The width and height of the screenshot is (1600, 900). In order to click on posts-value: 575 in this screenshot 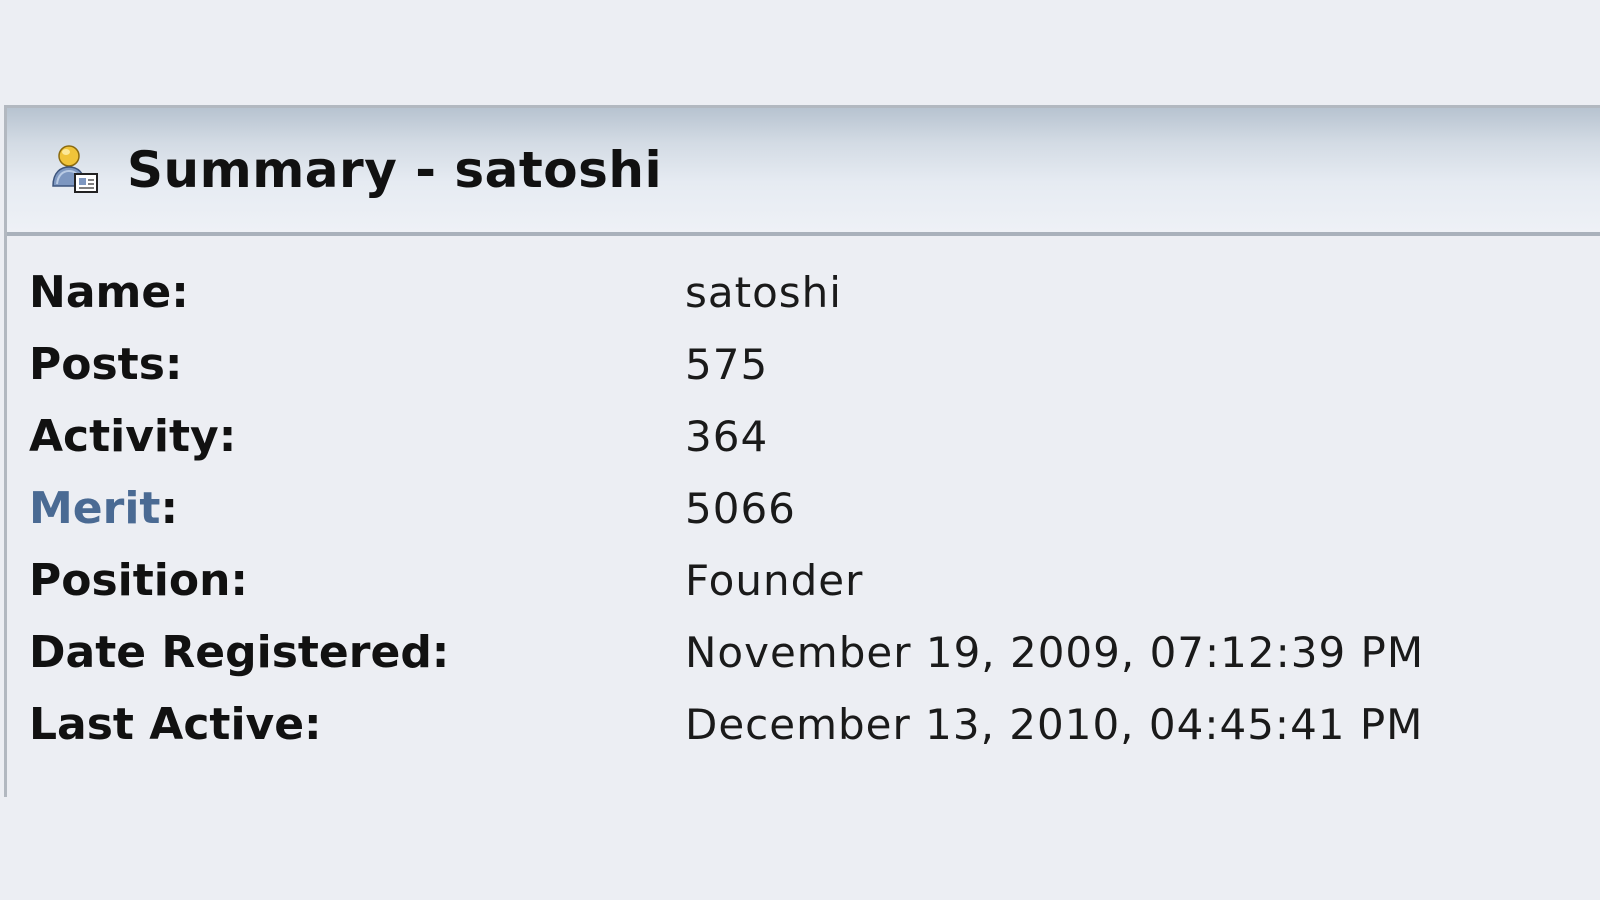, I will do `click(727, 364)`.